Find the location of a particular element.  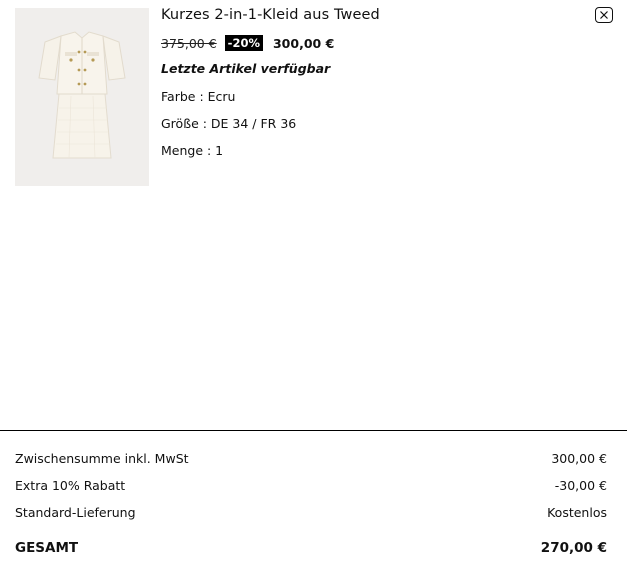

remove-item-button is located at coordinates (604, 15).